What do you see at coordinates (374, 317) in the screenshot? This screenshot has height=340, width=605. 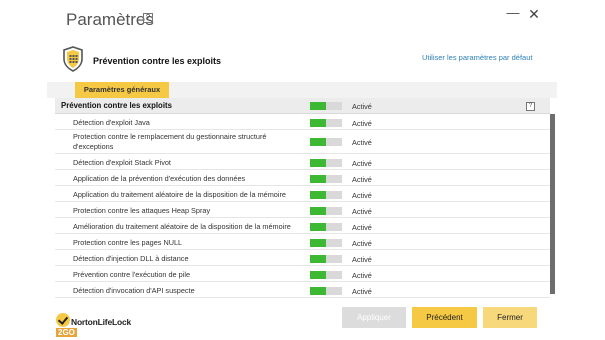 I see `apply-button: Appliquer` at bounding box center [374, 317].